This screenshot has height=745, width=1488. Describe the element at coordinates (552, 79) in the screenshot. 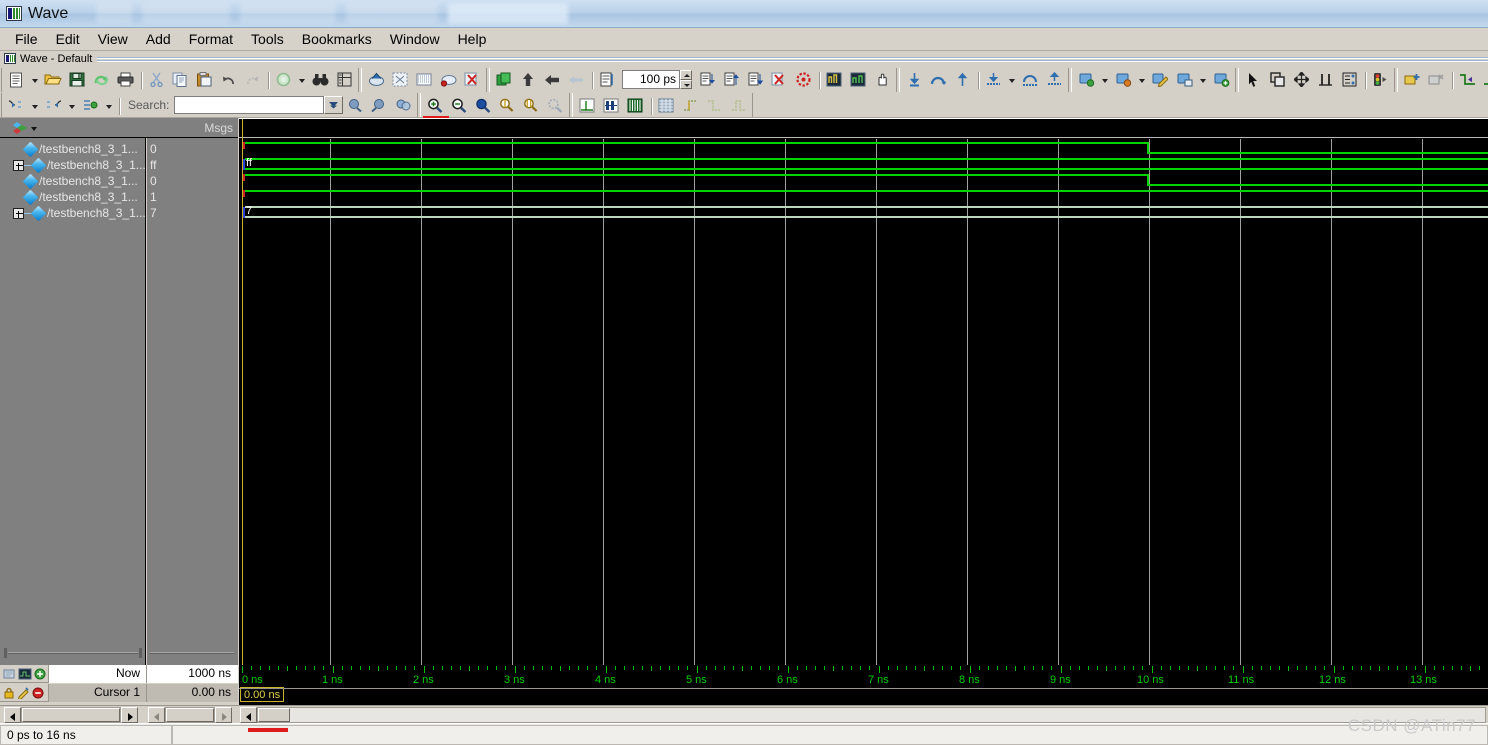

I see `left-arrow-icon` at that location.